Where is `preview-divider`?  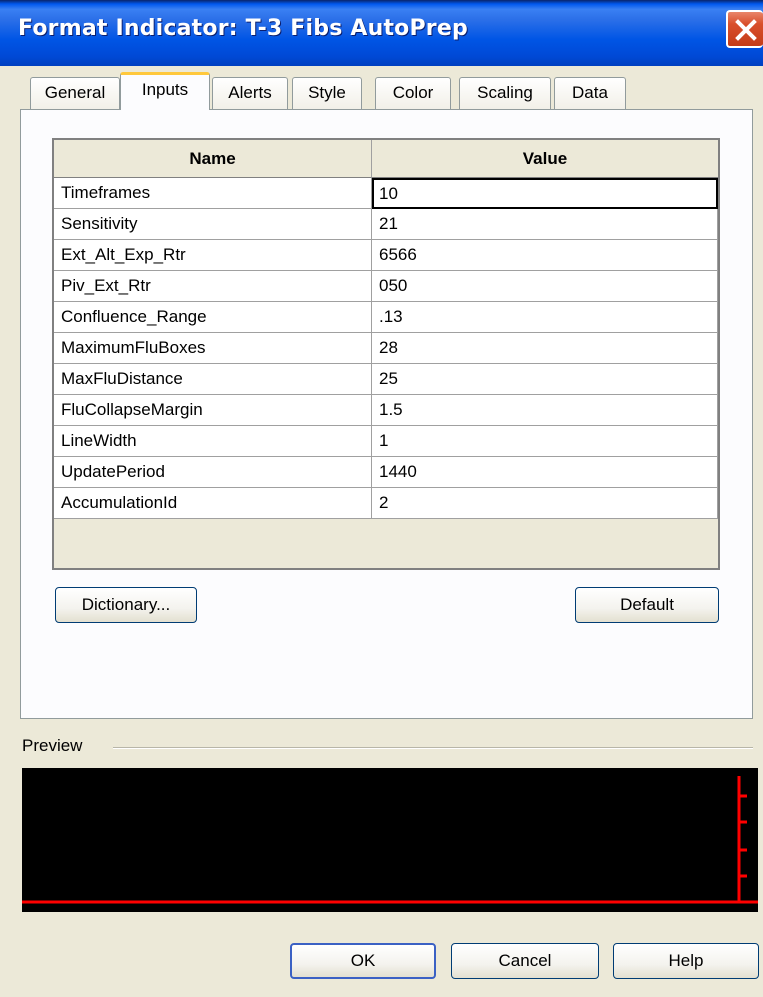
preview-divider is located at coordinates (433, 748).